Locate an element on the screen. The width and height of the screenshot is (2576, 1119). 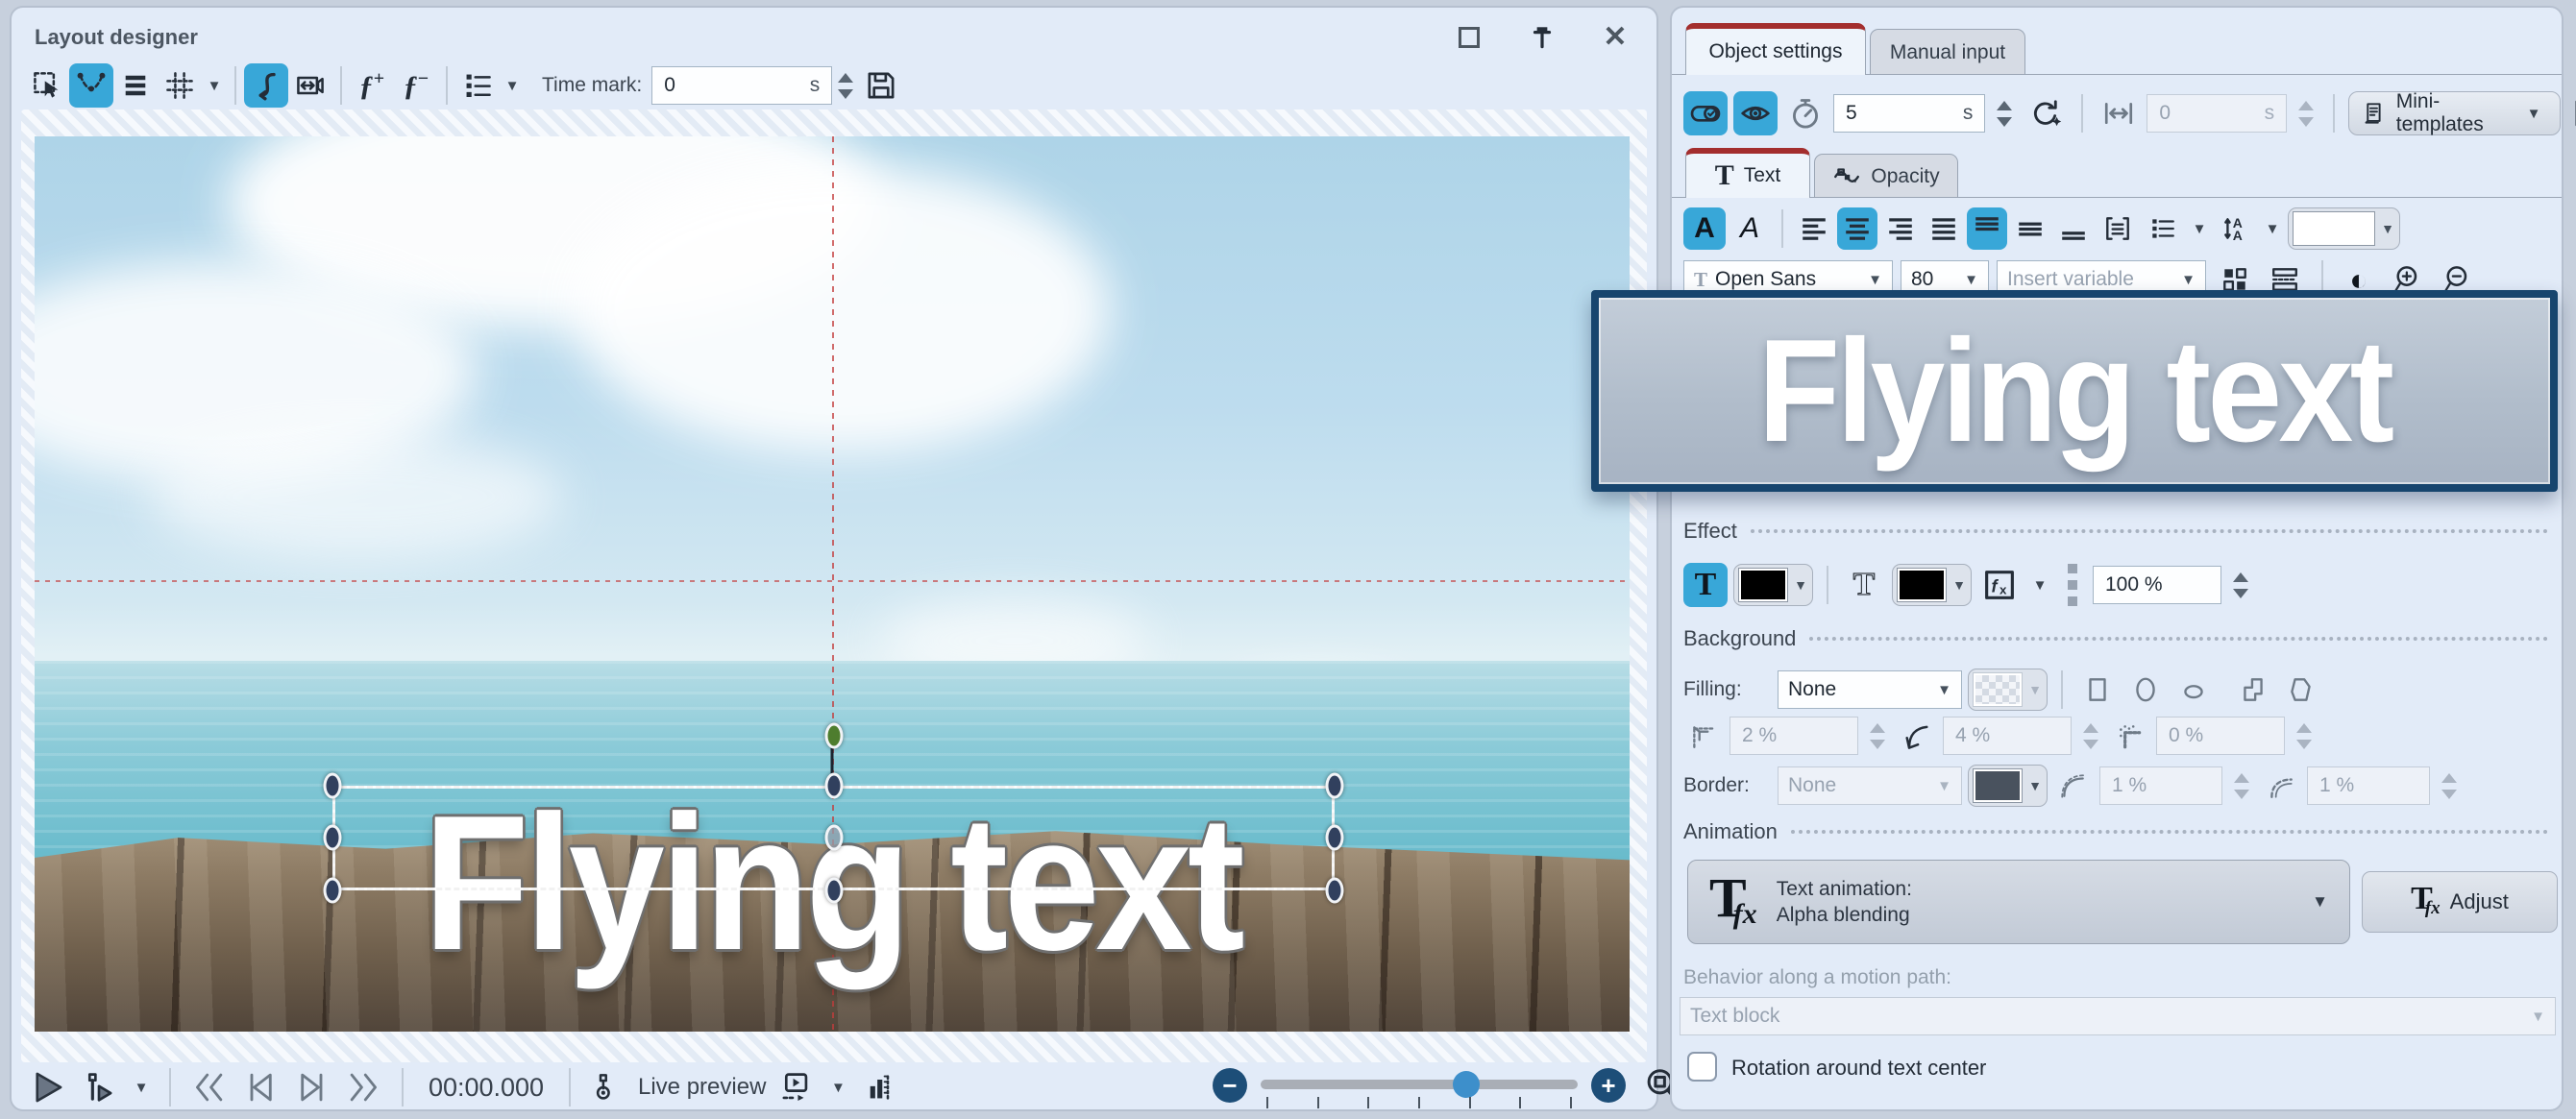
text-outline-color-button: T is located at coordinates (1864, 585).